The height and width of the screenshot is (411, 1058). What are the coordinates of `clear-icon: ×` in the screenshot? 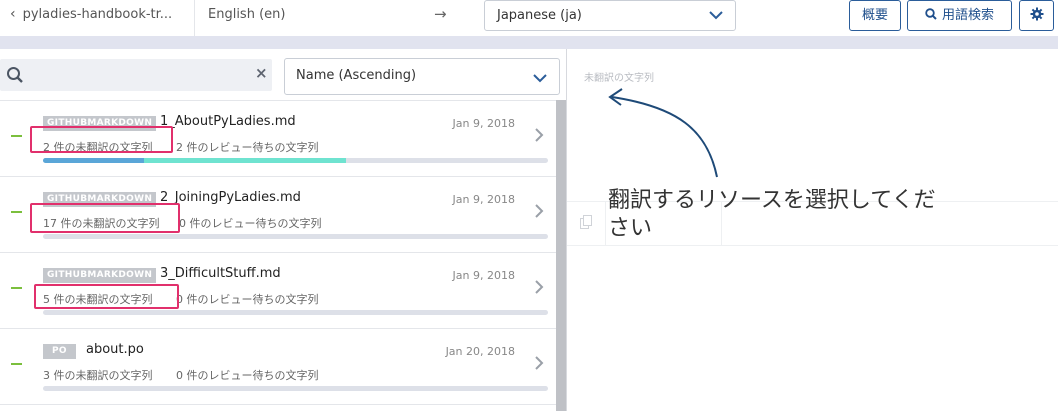 It's located at (261, 73).